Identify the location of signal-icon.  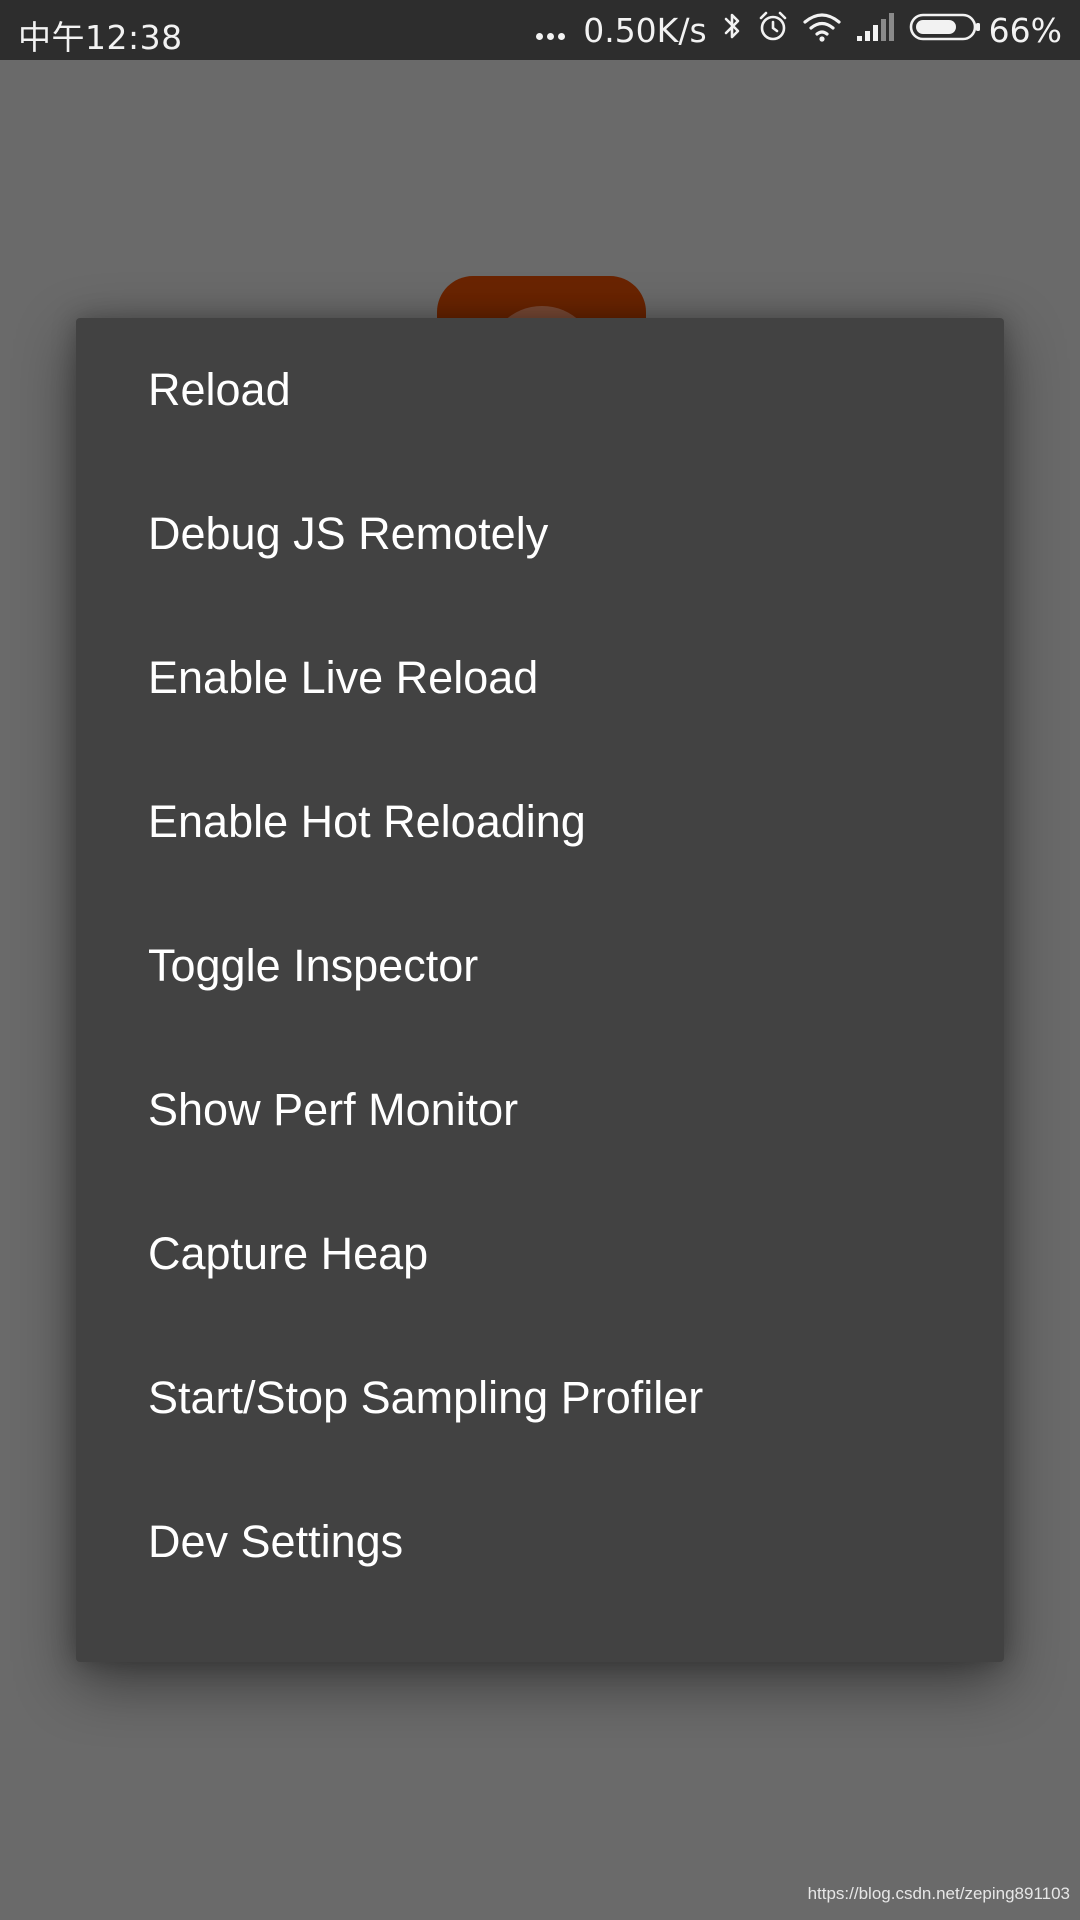
(875, 30).